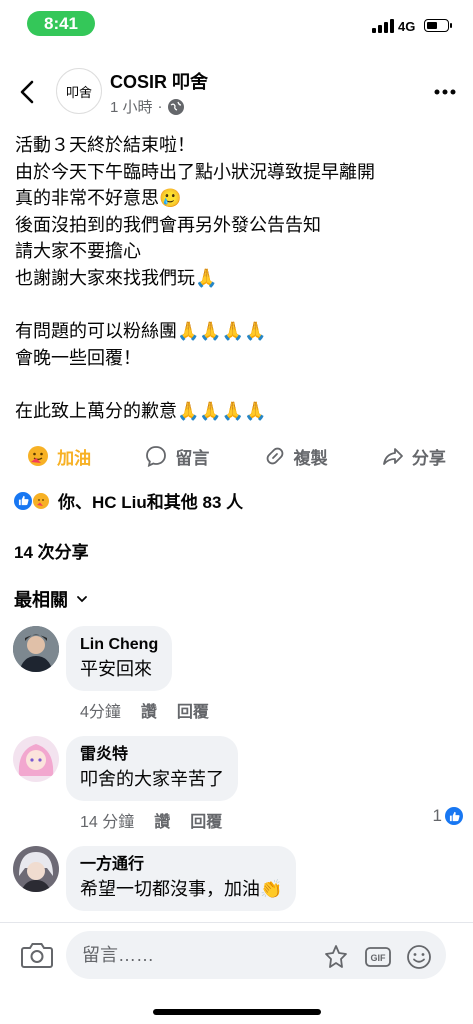  I want to click on post-line: 有問題的可以粉絲團🙏🙏🙏🙏, so click(141, 331).